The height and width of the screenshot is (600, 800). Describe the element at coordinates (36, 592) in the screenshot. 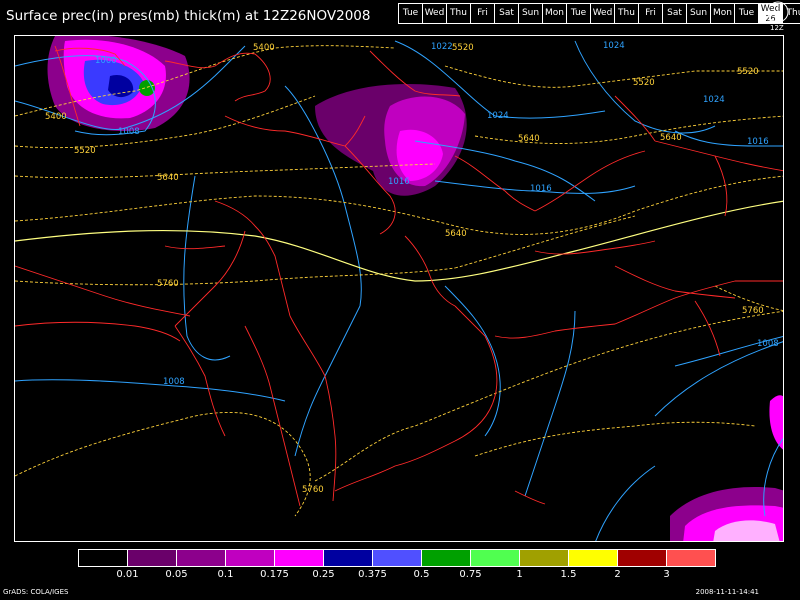

I see `footer-credit: GrADS: COLA/IGES` at that location.